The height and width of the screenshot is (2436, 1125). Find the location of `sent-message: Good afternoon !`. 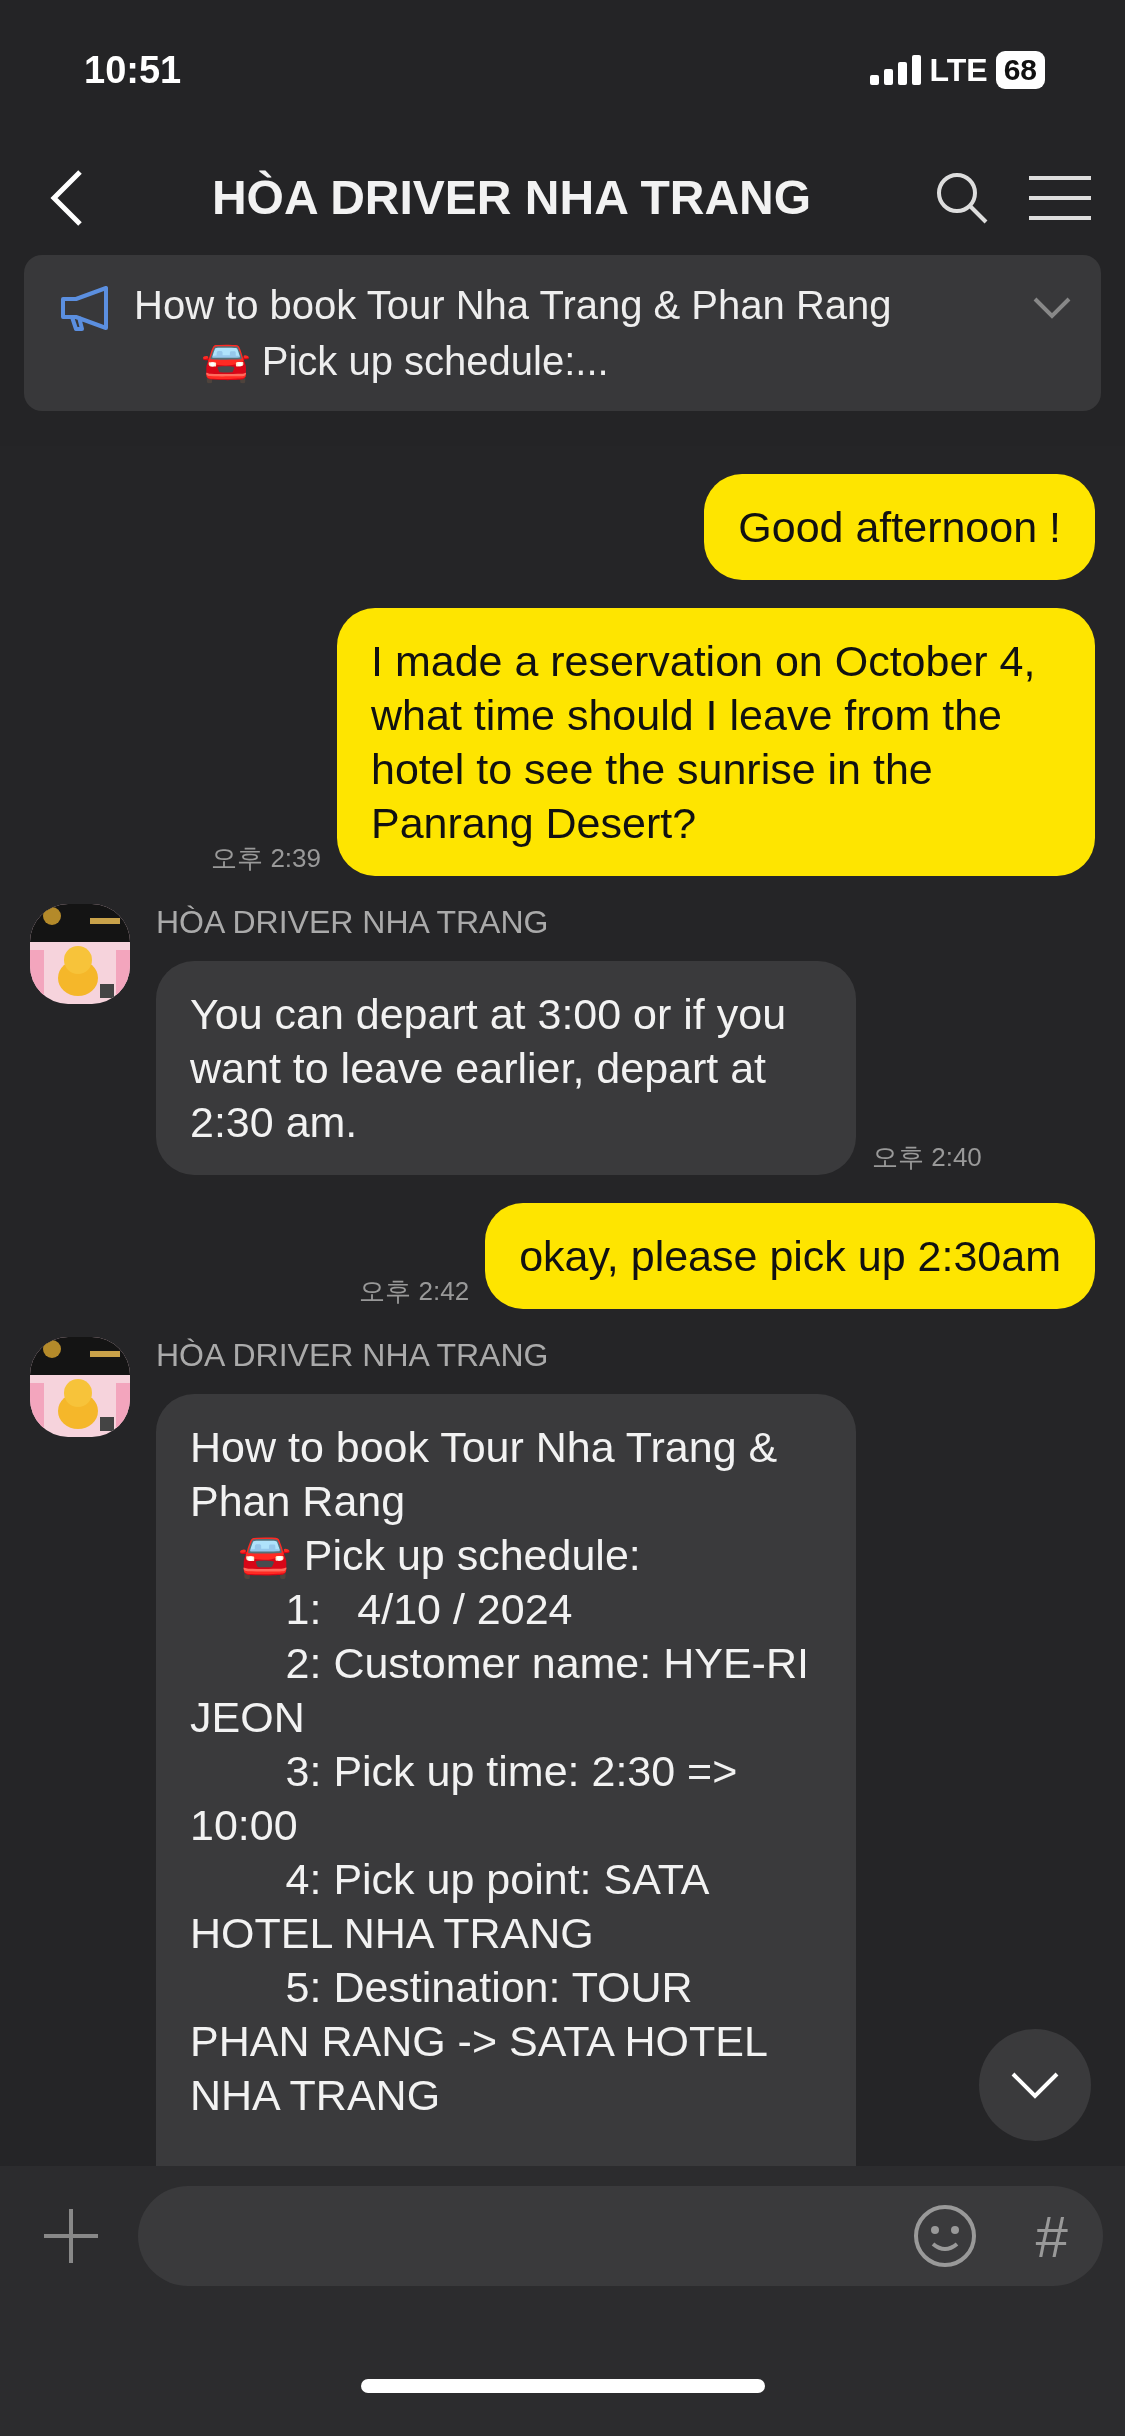

sent-message: Good afternoon ! is located at coordinates (899, 527).